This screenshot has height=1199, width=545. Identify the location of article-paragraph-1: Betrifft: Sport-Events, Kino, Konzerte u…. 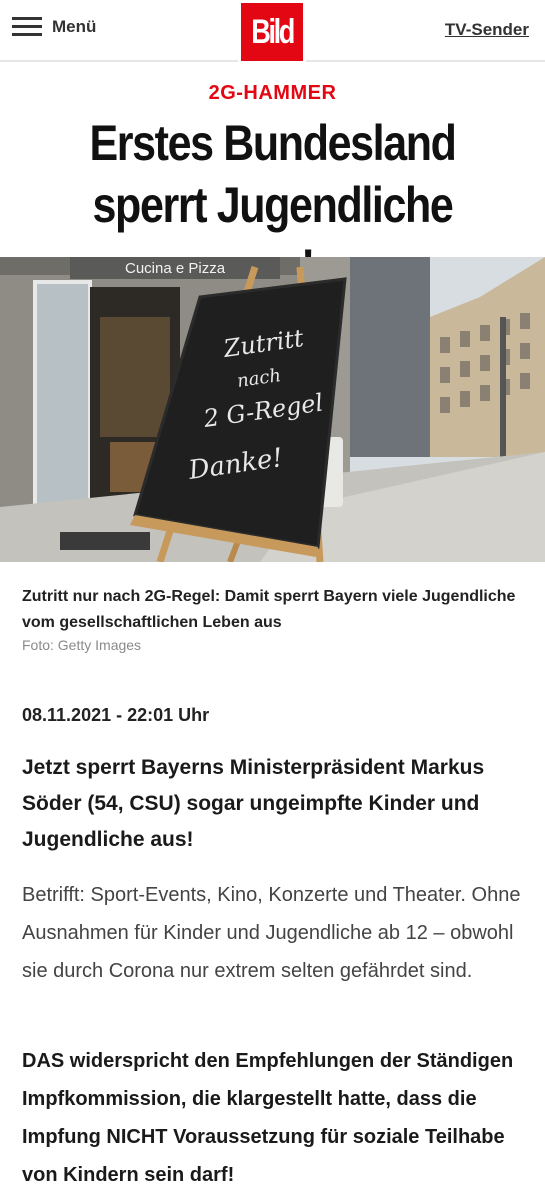
(271, 933).